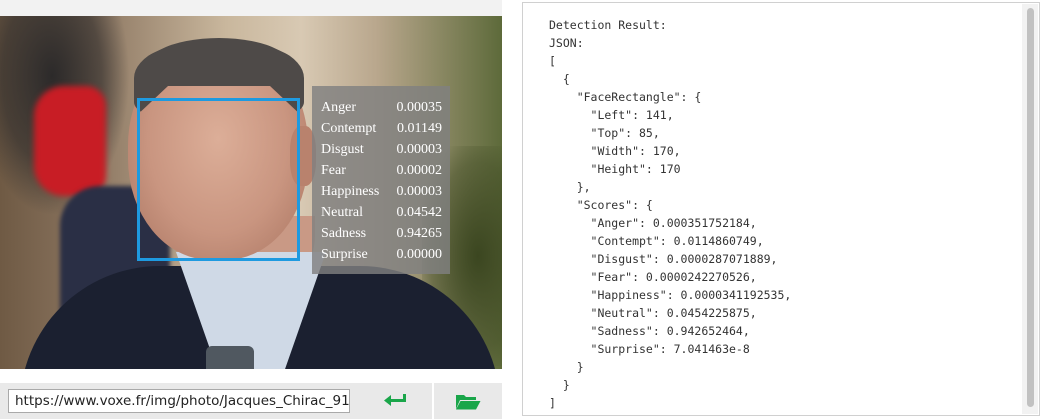 The image size is (1042, 419). Describe the element at coordinates (552, 61) in the screenshot. I see `json-line: [` at that location.